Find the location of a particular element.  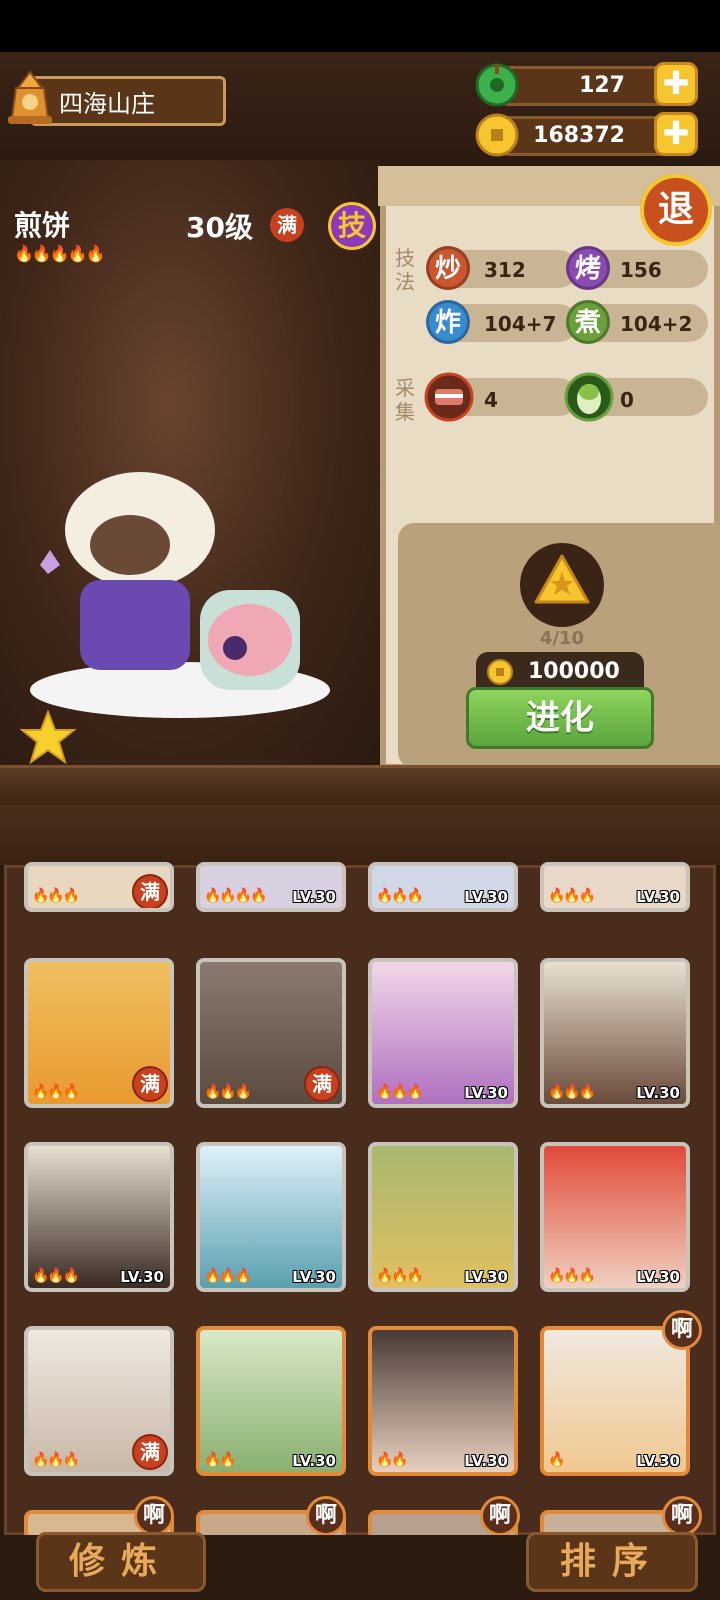

place-name: 四海山庄 is located at coordinates (107, 104).